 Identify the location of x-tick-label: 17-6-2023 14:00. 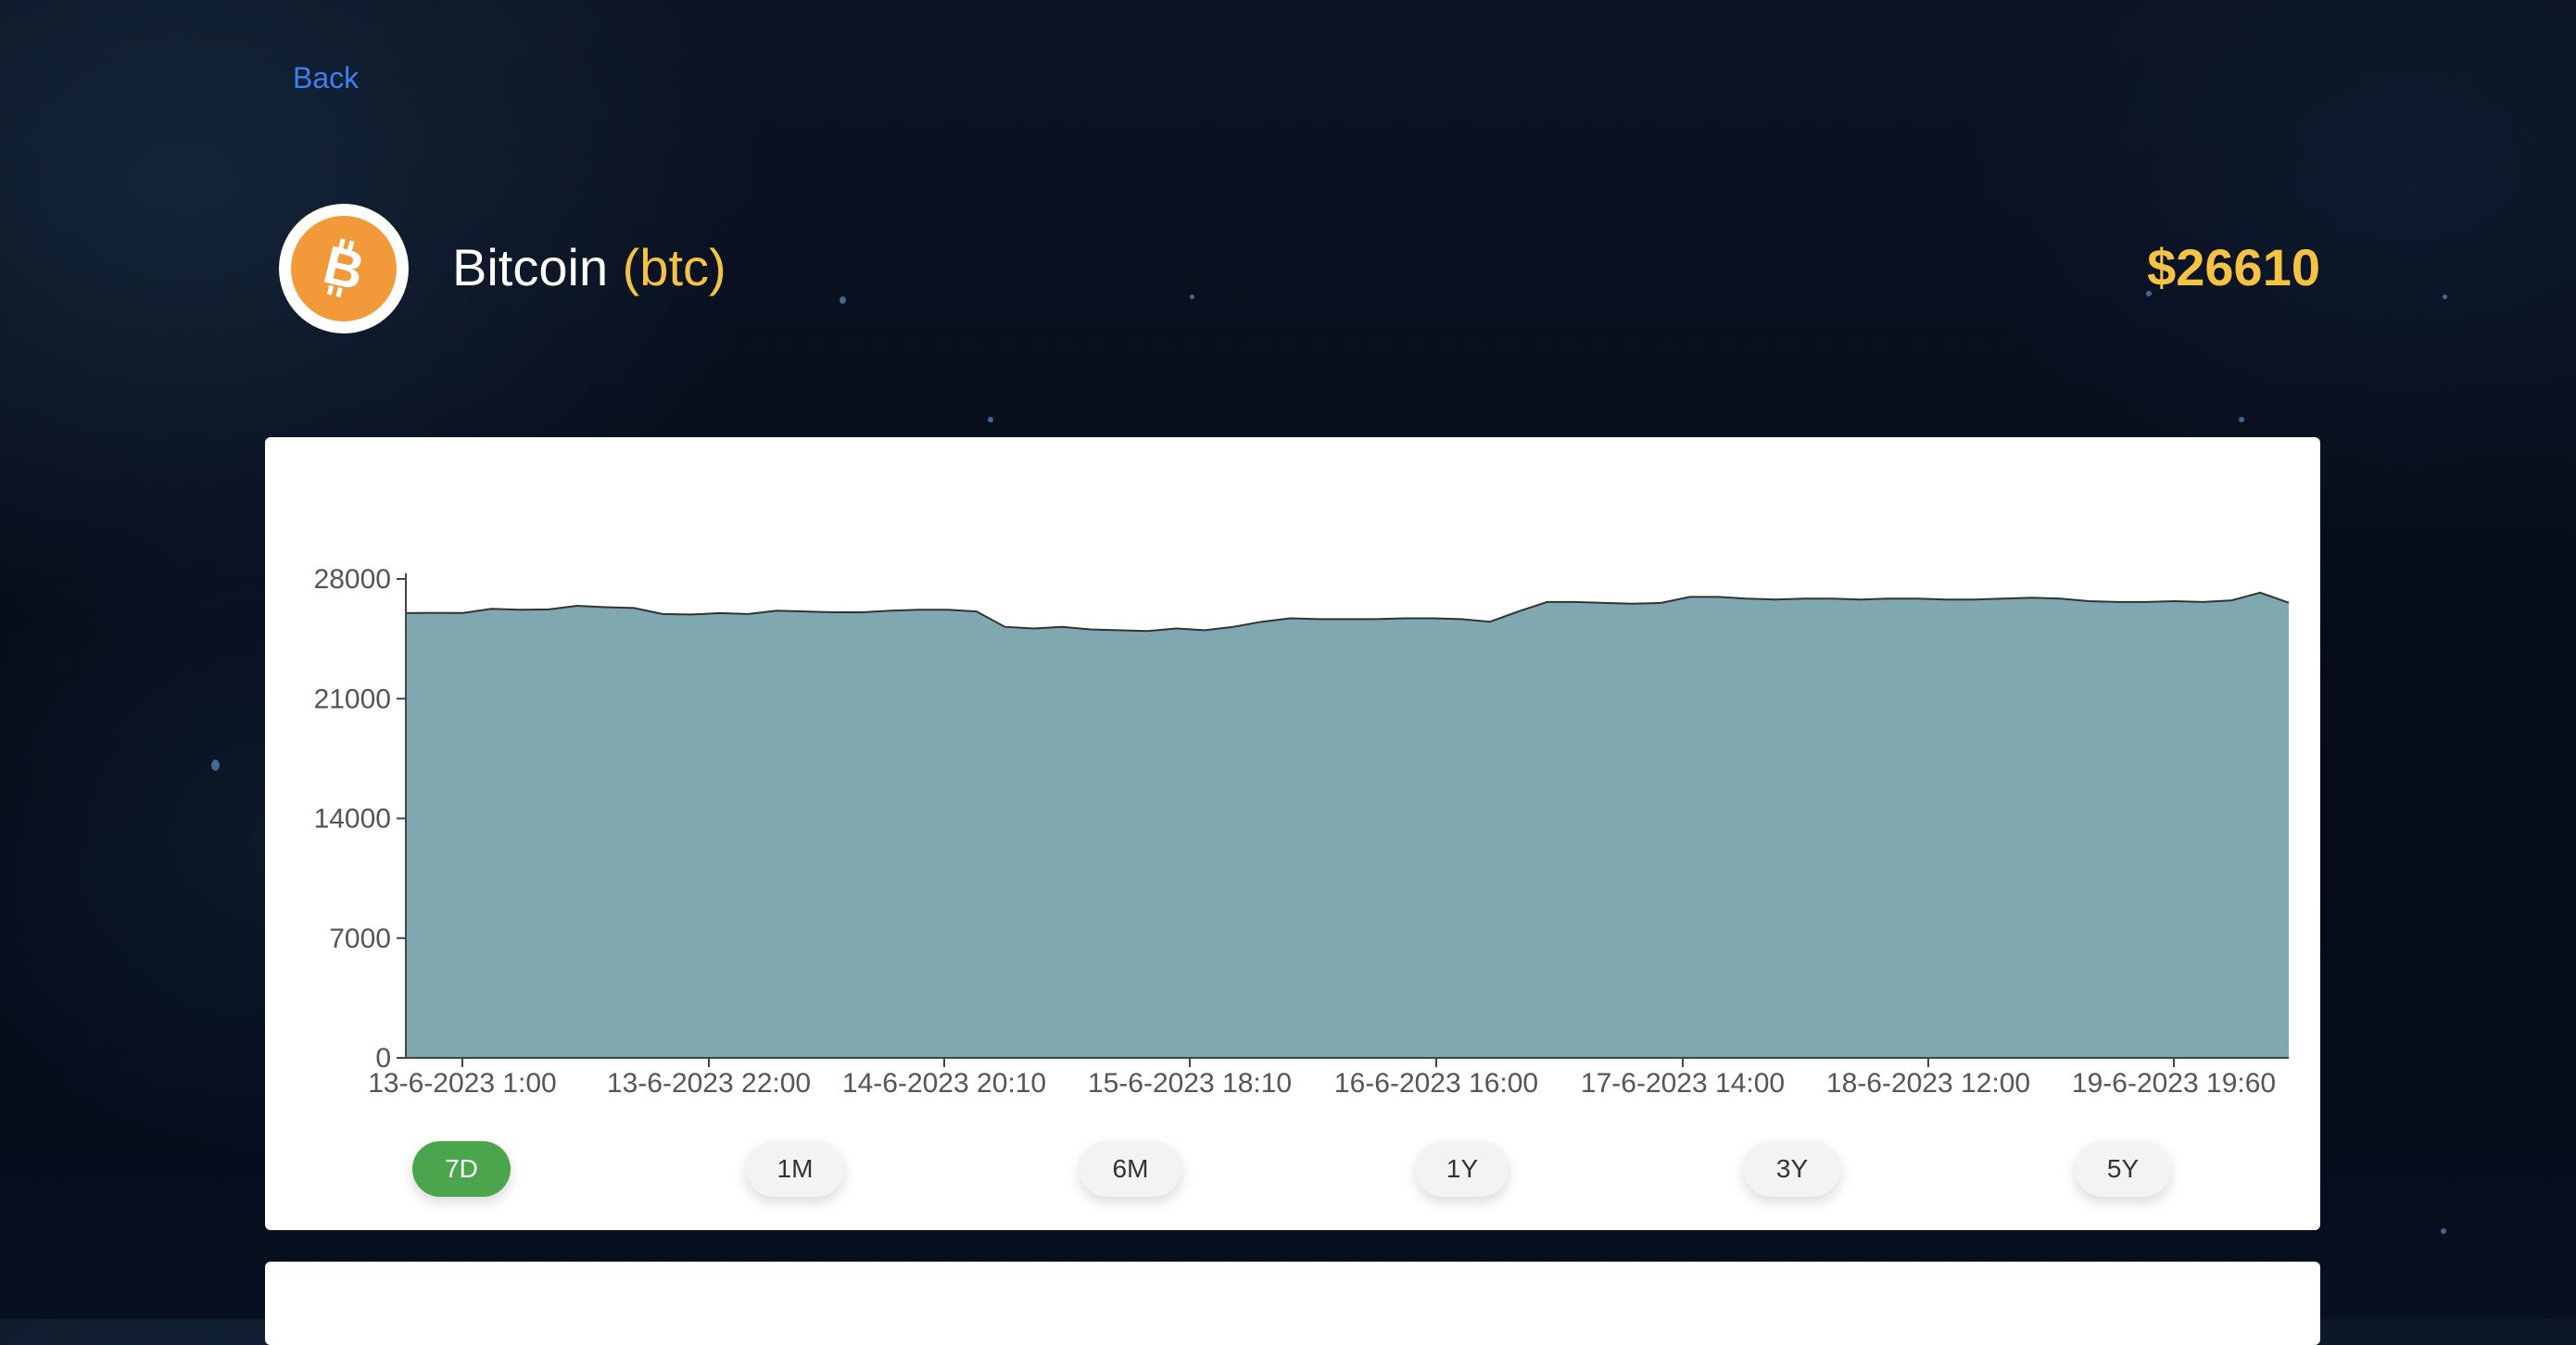
(1683, 1083).